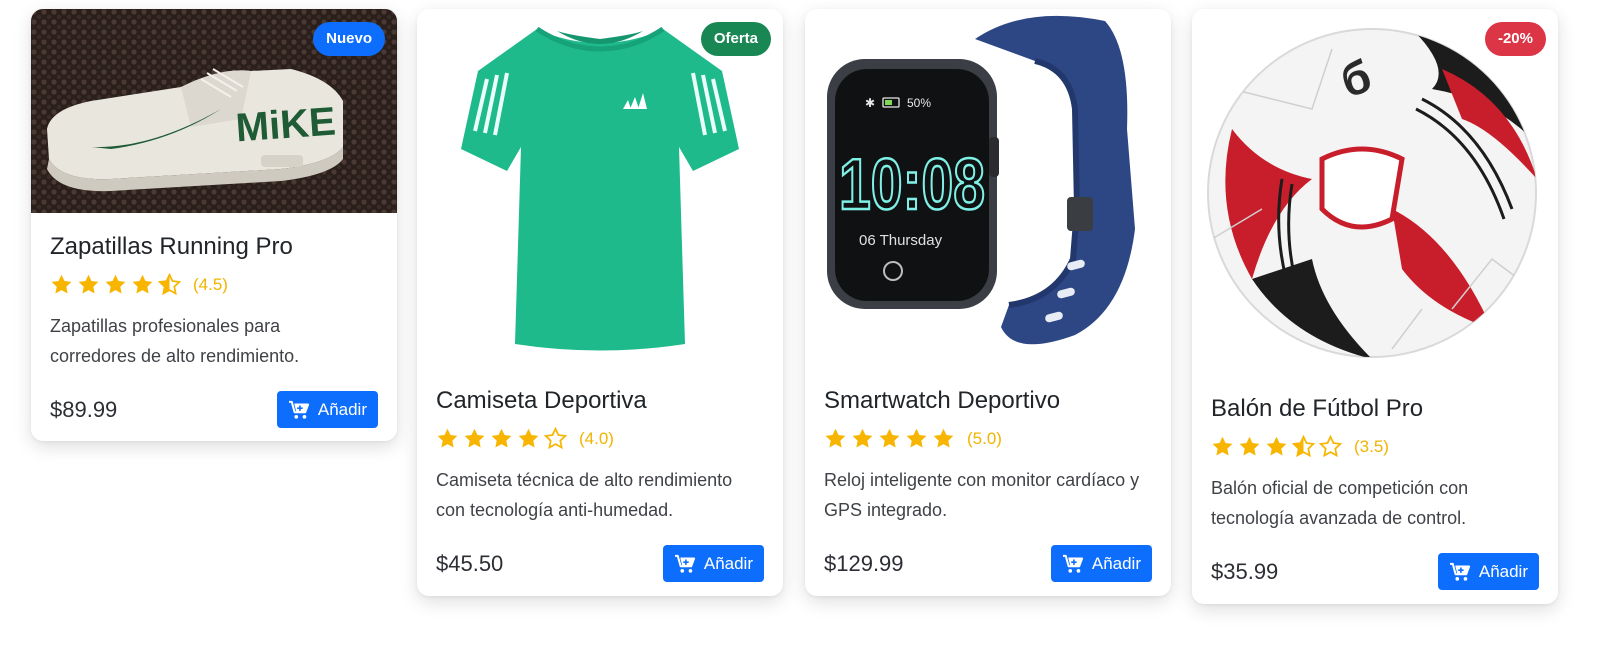 This screenshot has width=1600, height=653. What do you see at coordinates (1245, 571) in the screenshot?
I see `product-price: $35.99` at bounding box center [1245, 571].